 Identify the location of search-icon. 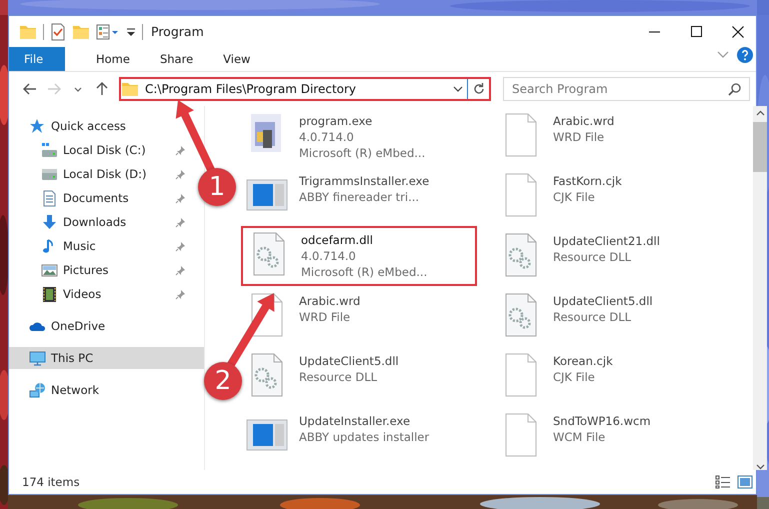
(734, 89).